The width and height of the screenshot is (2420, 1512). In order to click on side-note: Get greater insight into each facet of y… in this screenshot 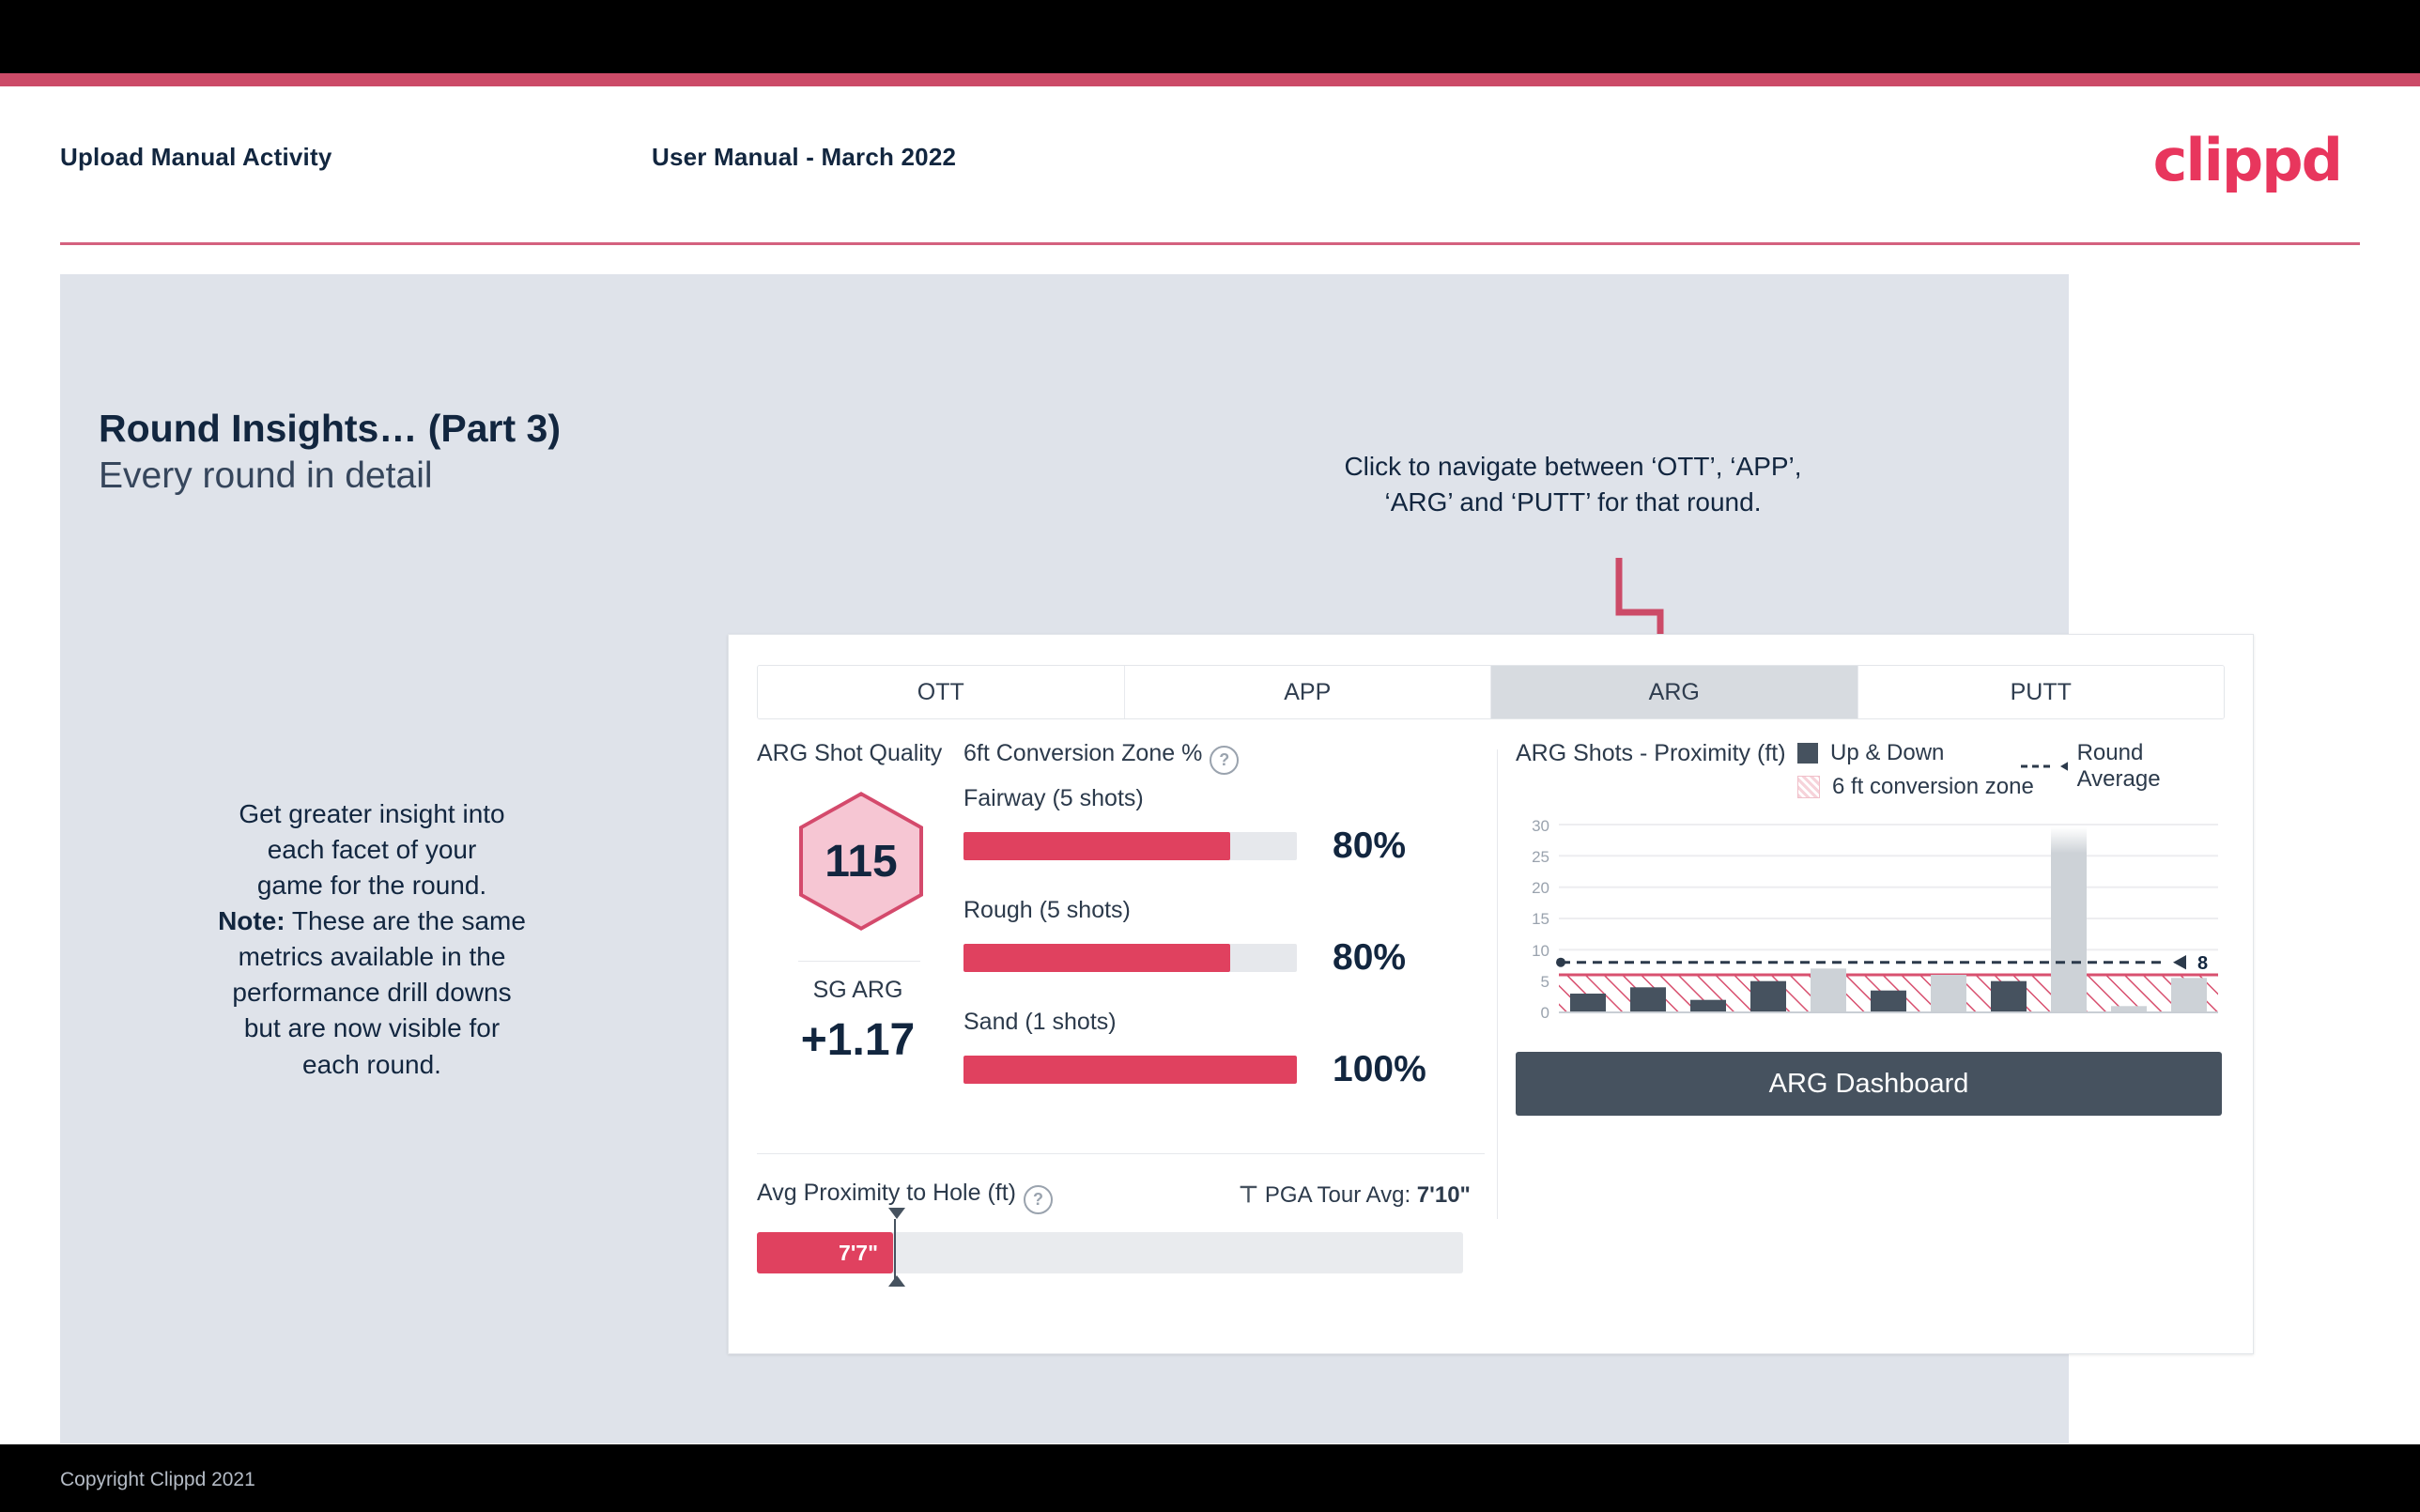, I will do `click(372, 940)`.